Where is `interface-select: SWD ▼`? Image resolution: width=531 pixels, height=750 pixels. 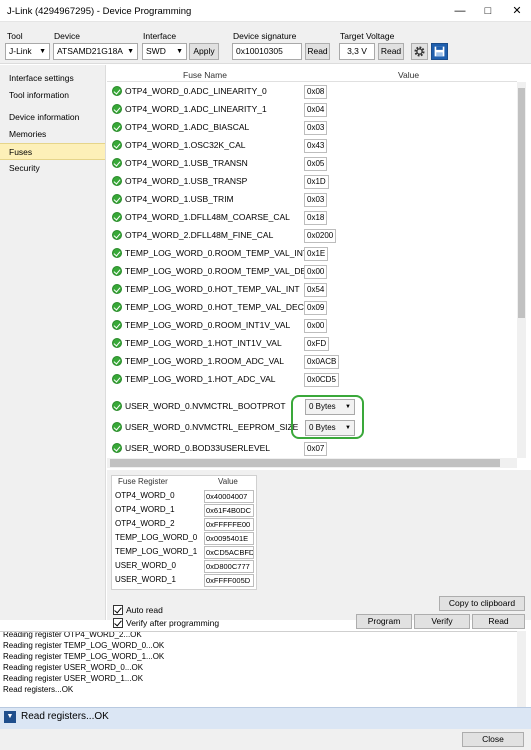
interface-select: SWD ▼ is located at coordinates (164, 51).